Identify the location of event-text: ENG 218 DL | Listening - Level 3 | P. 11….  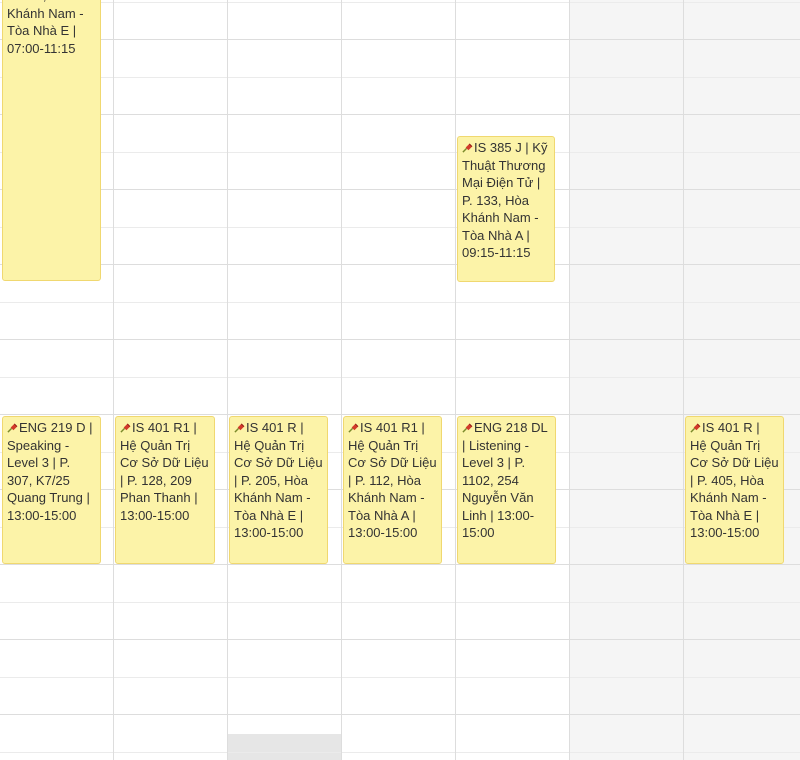
(506, 480).